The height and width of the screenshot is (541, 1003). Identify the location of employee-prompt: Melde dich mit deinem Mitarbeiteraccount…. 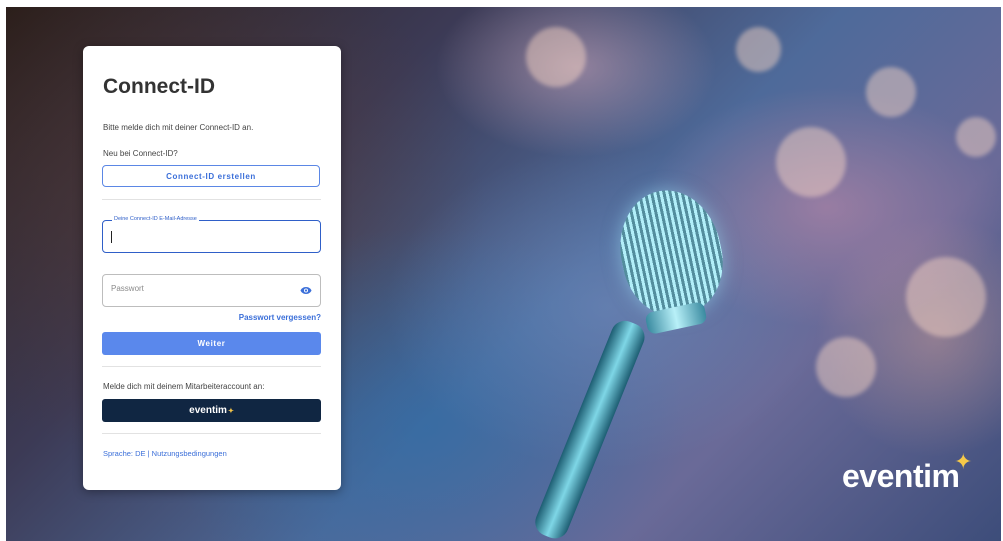
(184, 386).